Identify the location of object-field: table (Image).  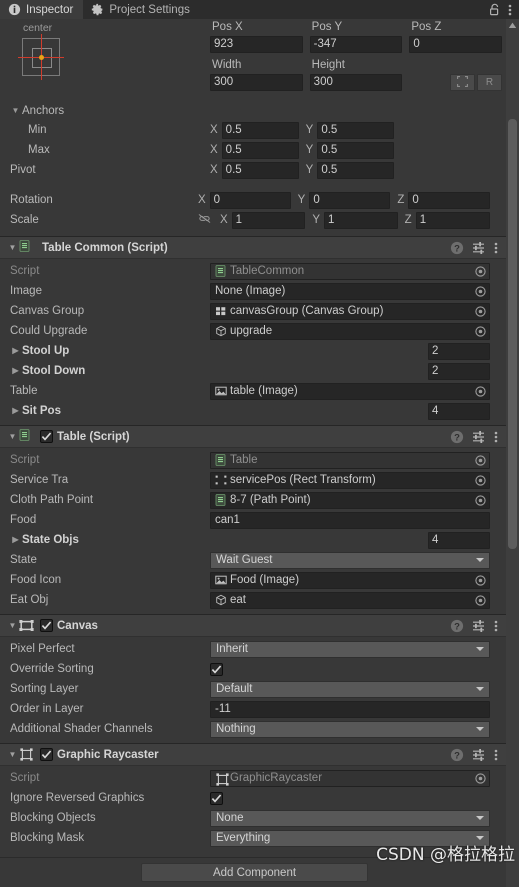
(350, 391).